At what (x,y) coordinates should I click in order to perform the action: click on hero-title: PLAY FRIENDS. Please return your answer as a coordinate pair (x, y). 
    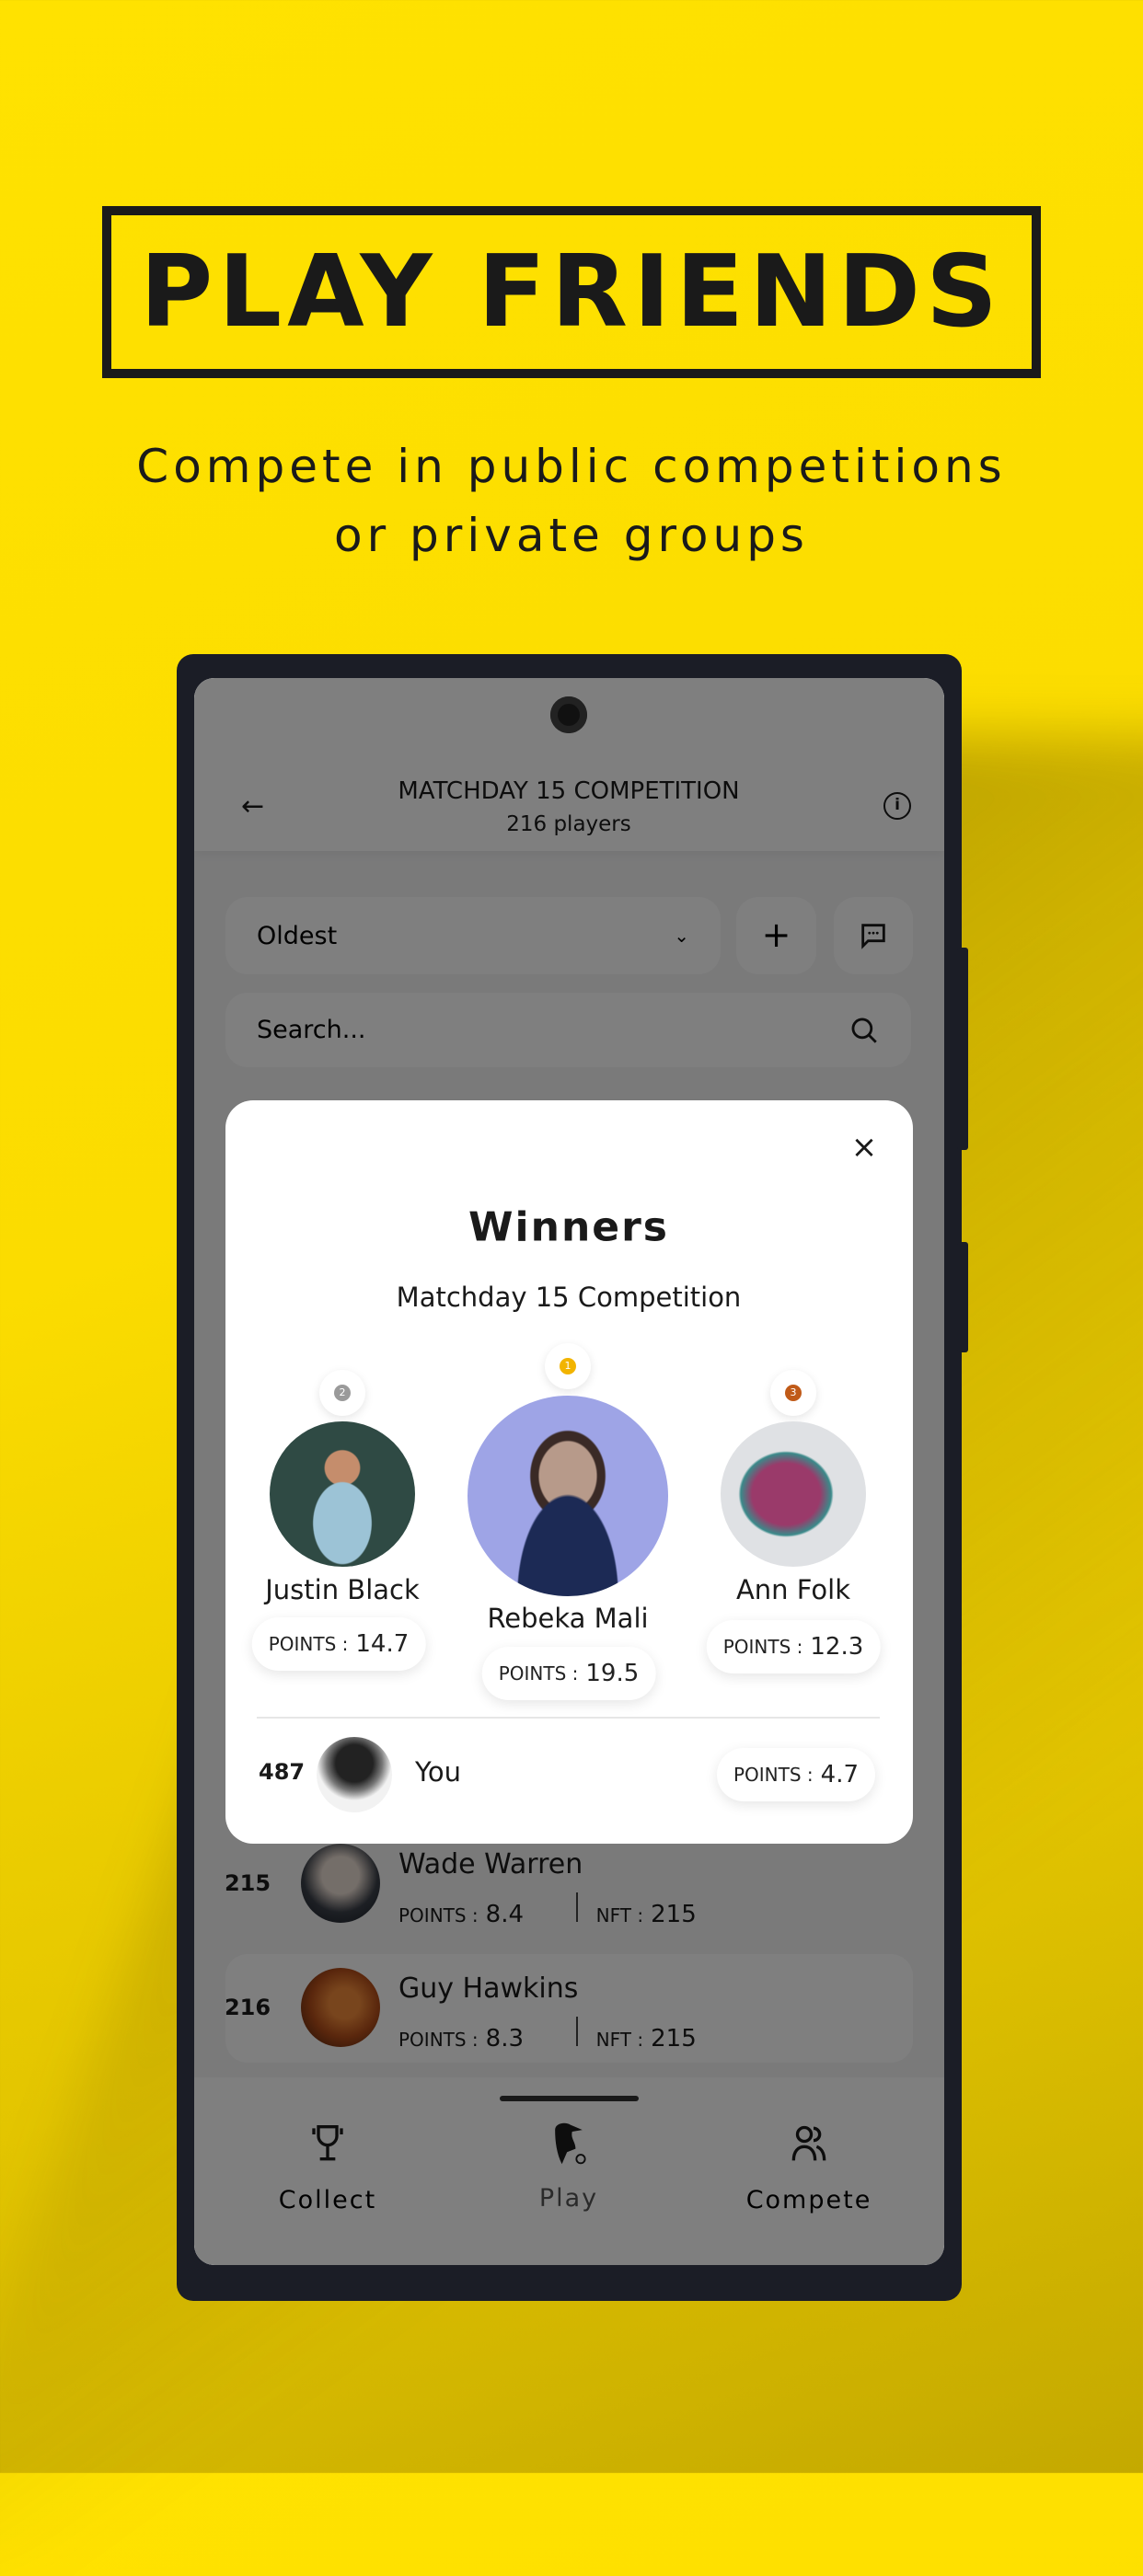
    Looking at the image, I should click on (571, 292).